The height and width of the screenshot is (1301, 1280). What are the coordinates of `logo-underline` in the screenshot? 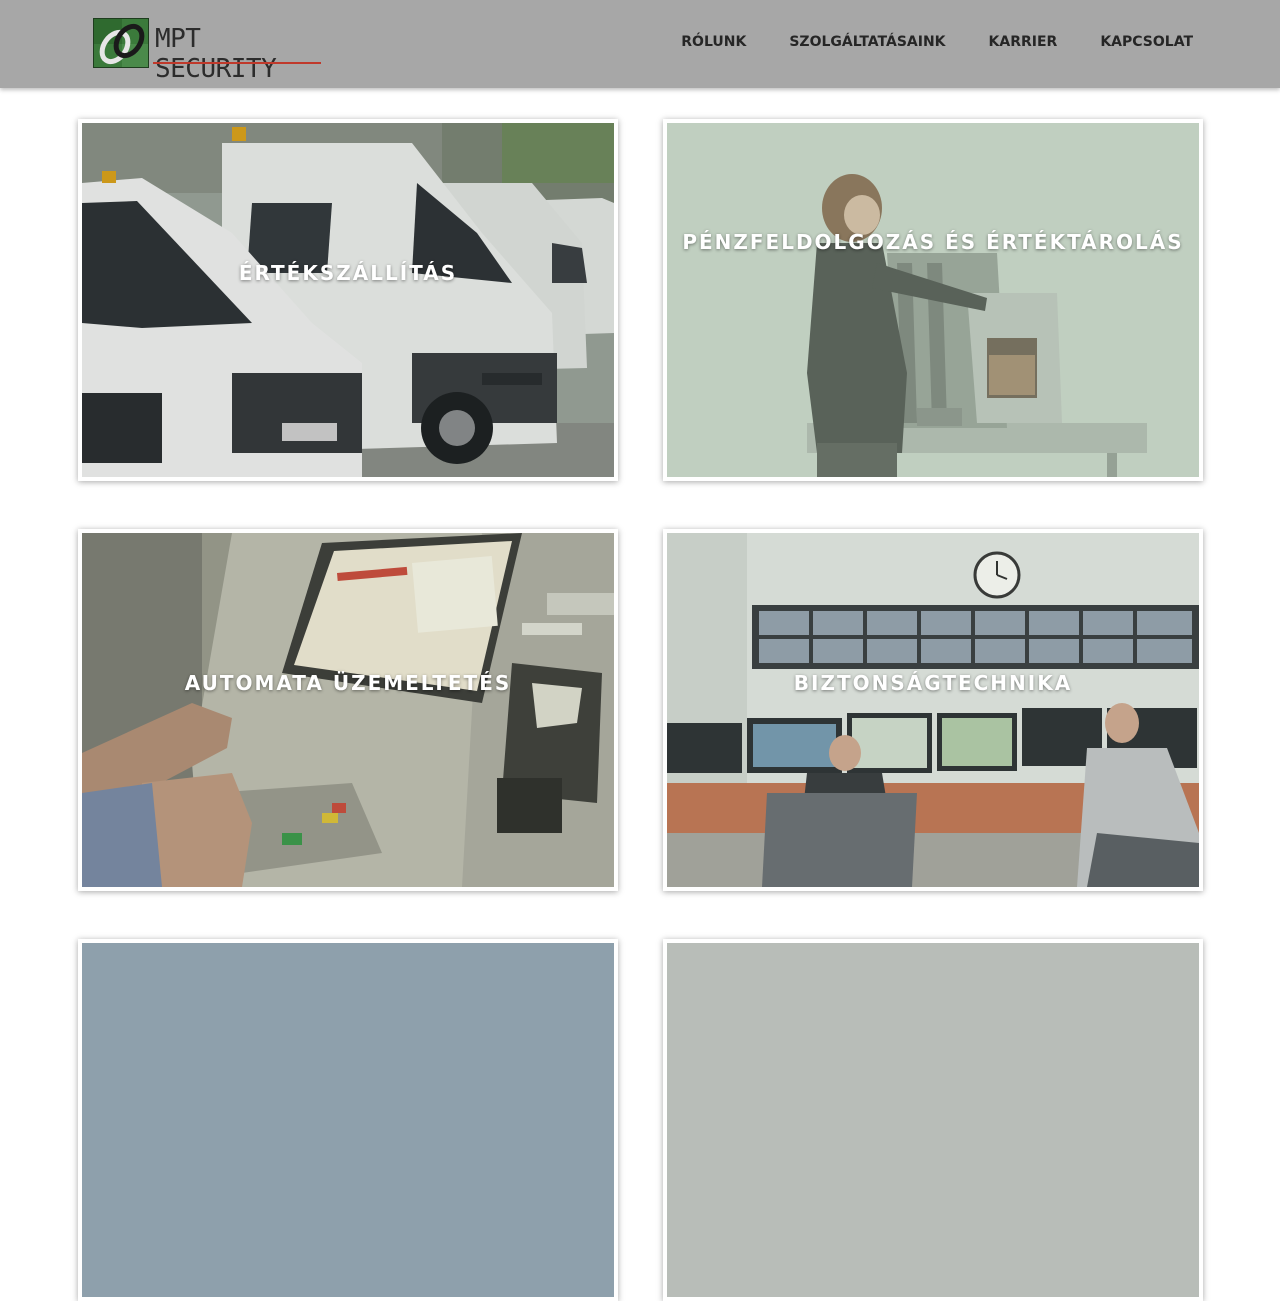 It's located at (237, 63).